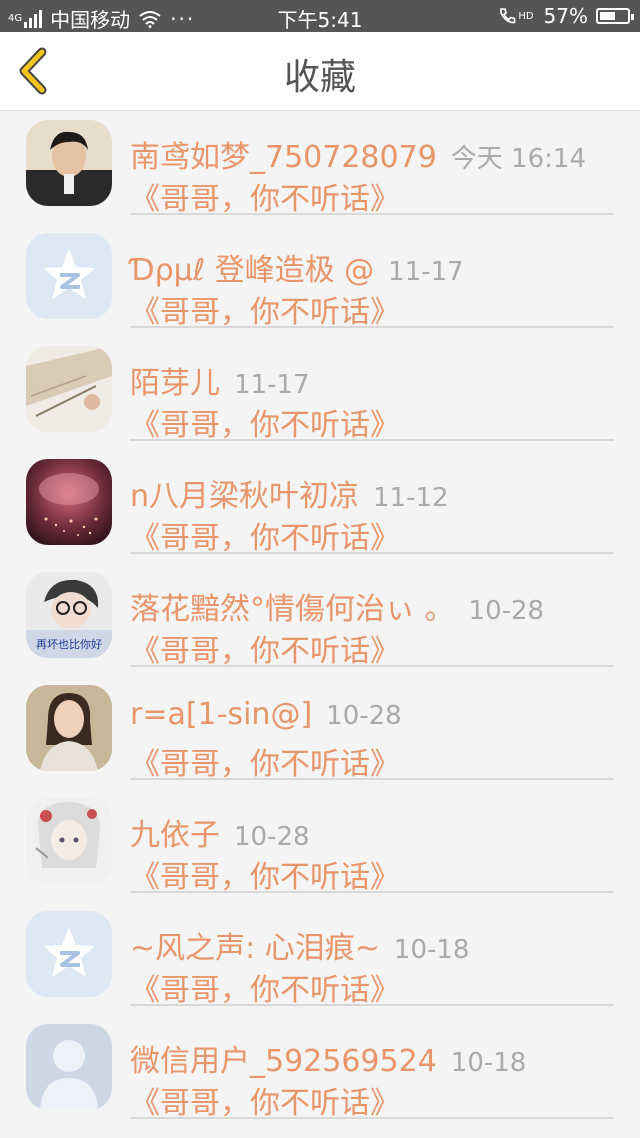  What do you see at coordinates (252, 270) in the screenshot?
I see `user-name: Ɗρμℓ 登峰造极 @` at bounding box center [252, 270].